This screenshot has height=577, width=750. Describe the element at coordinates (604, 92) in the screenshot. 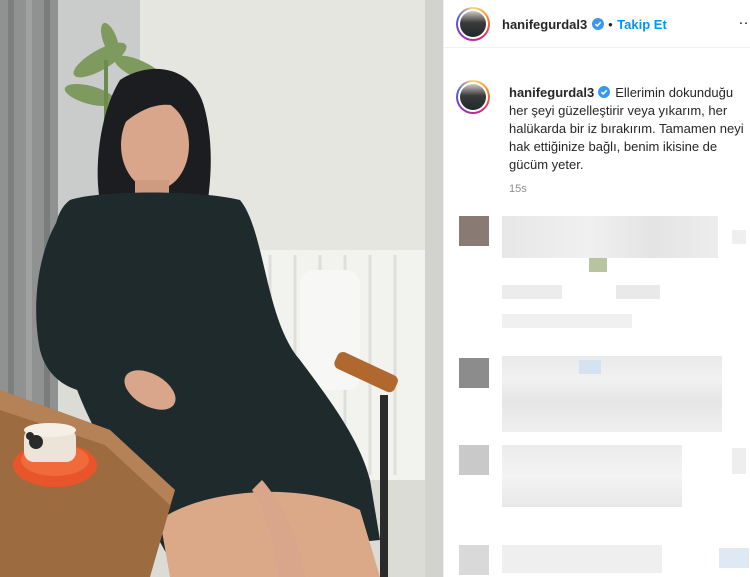

I see `caption-verified-badge-icon` at that location.